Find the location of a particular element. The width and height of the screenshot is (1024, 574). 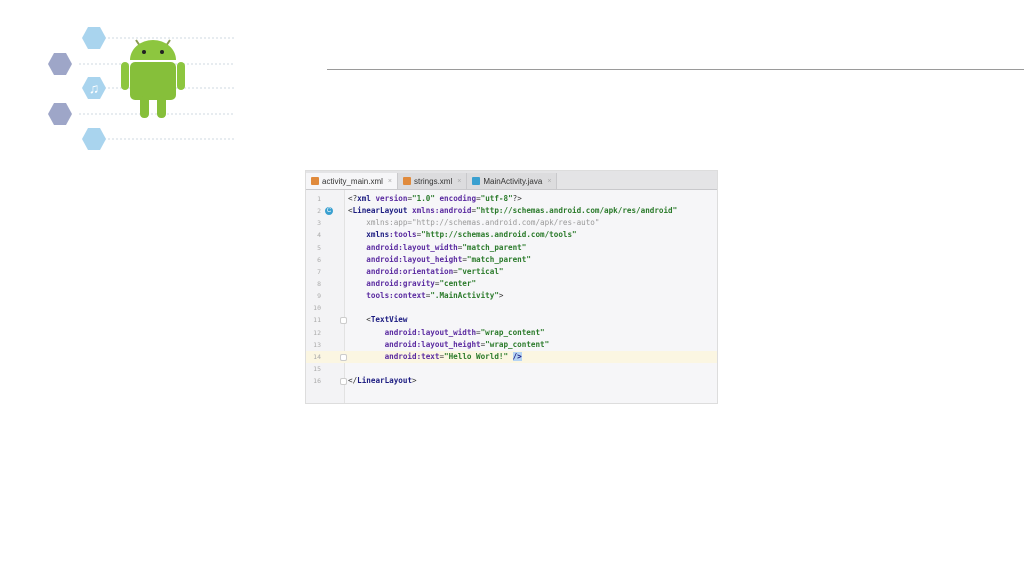

music-icon: ♫ is located at coordinates (94, 88).